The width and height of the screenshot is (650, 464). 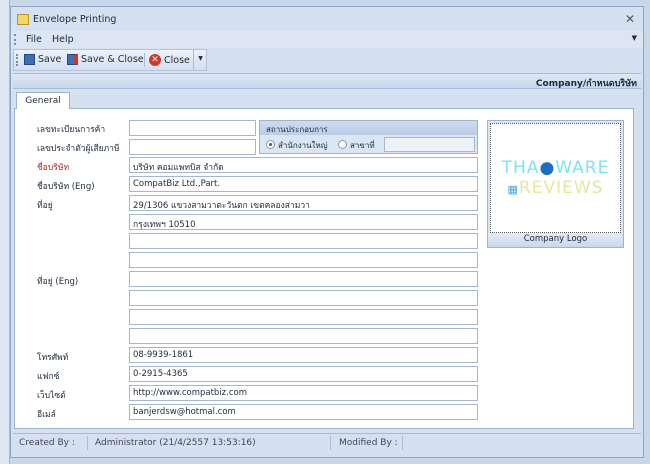 I want to click on background-panel, so click(x=5, y=232).